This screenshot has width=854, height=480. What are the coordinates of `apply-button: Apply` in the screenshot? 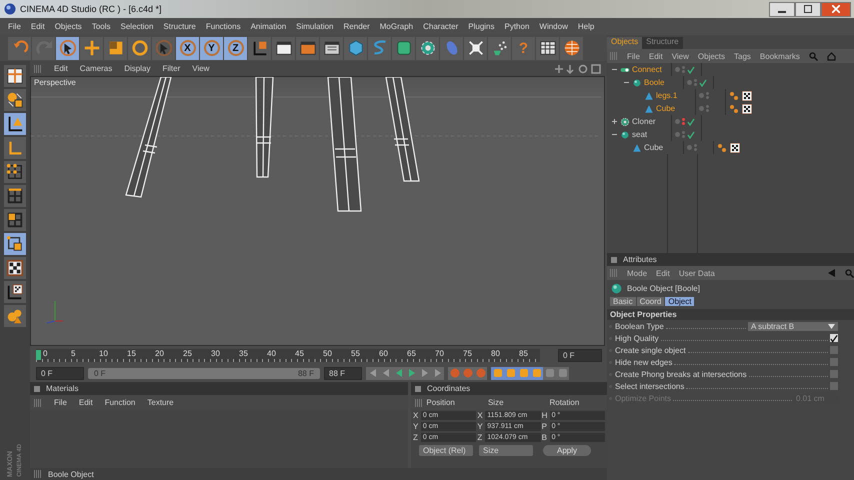 It's located at (567, 450).